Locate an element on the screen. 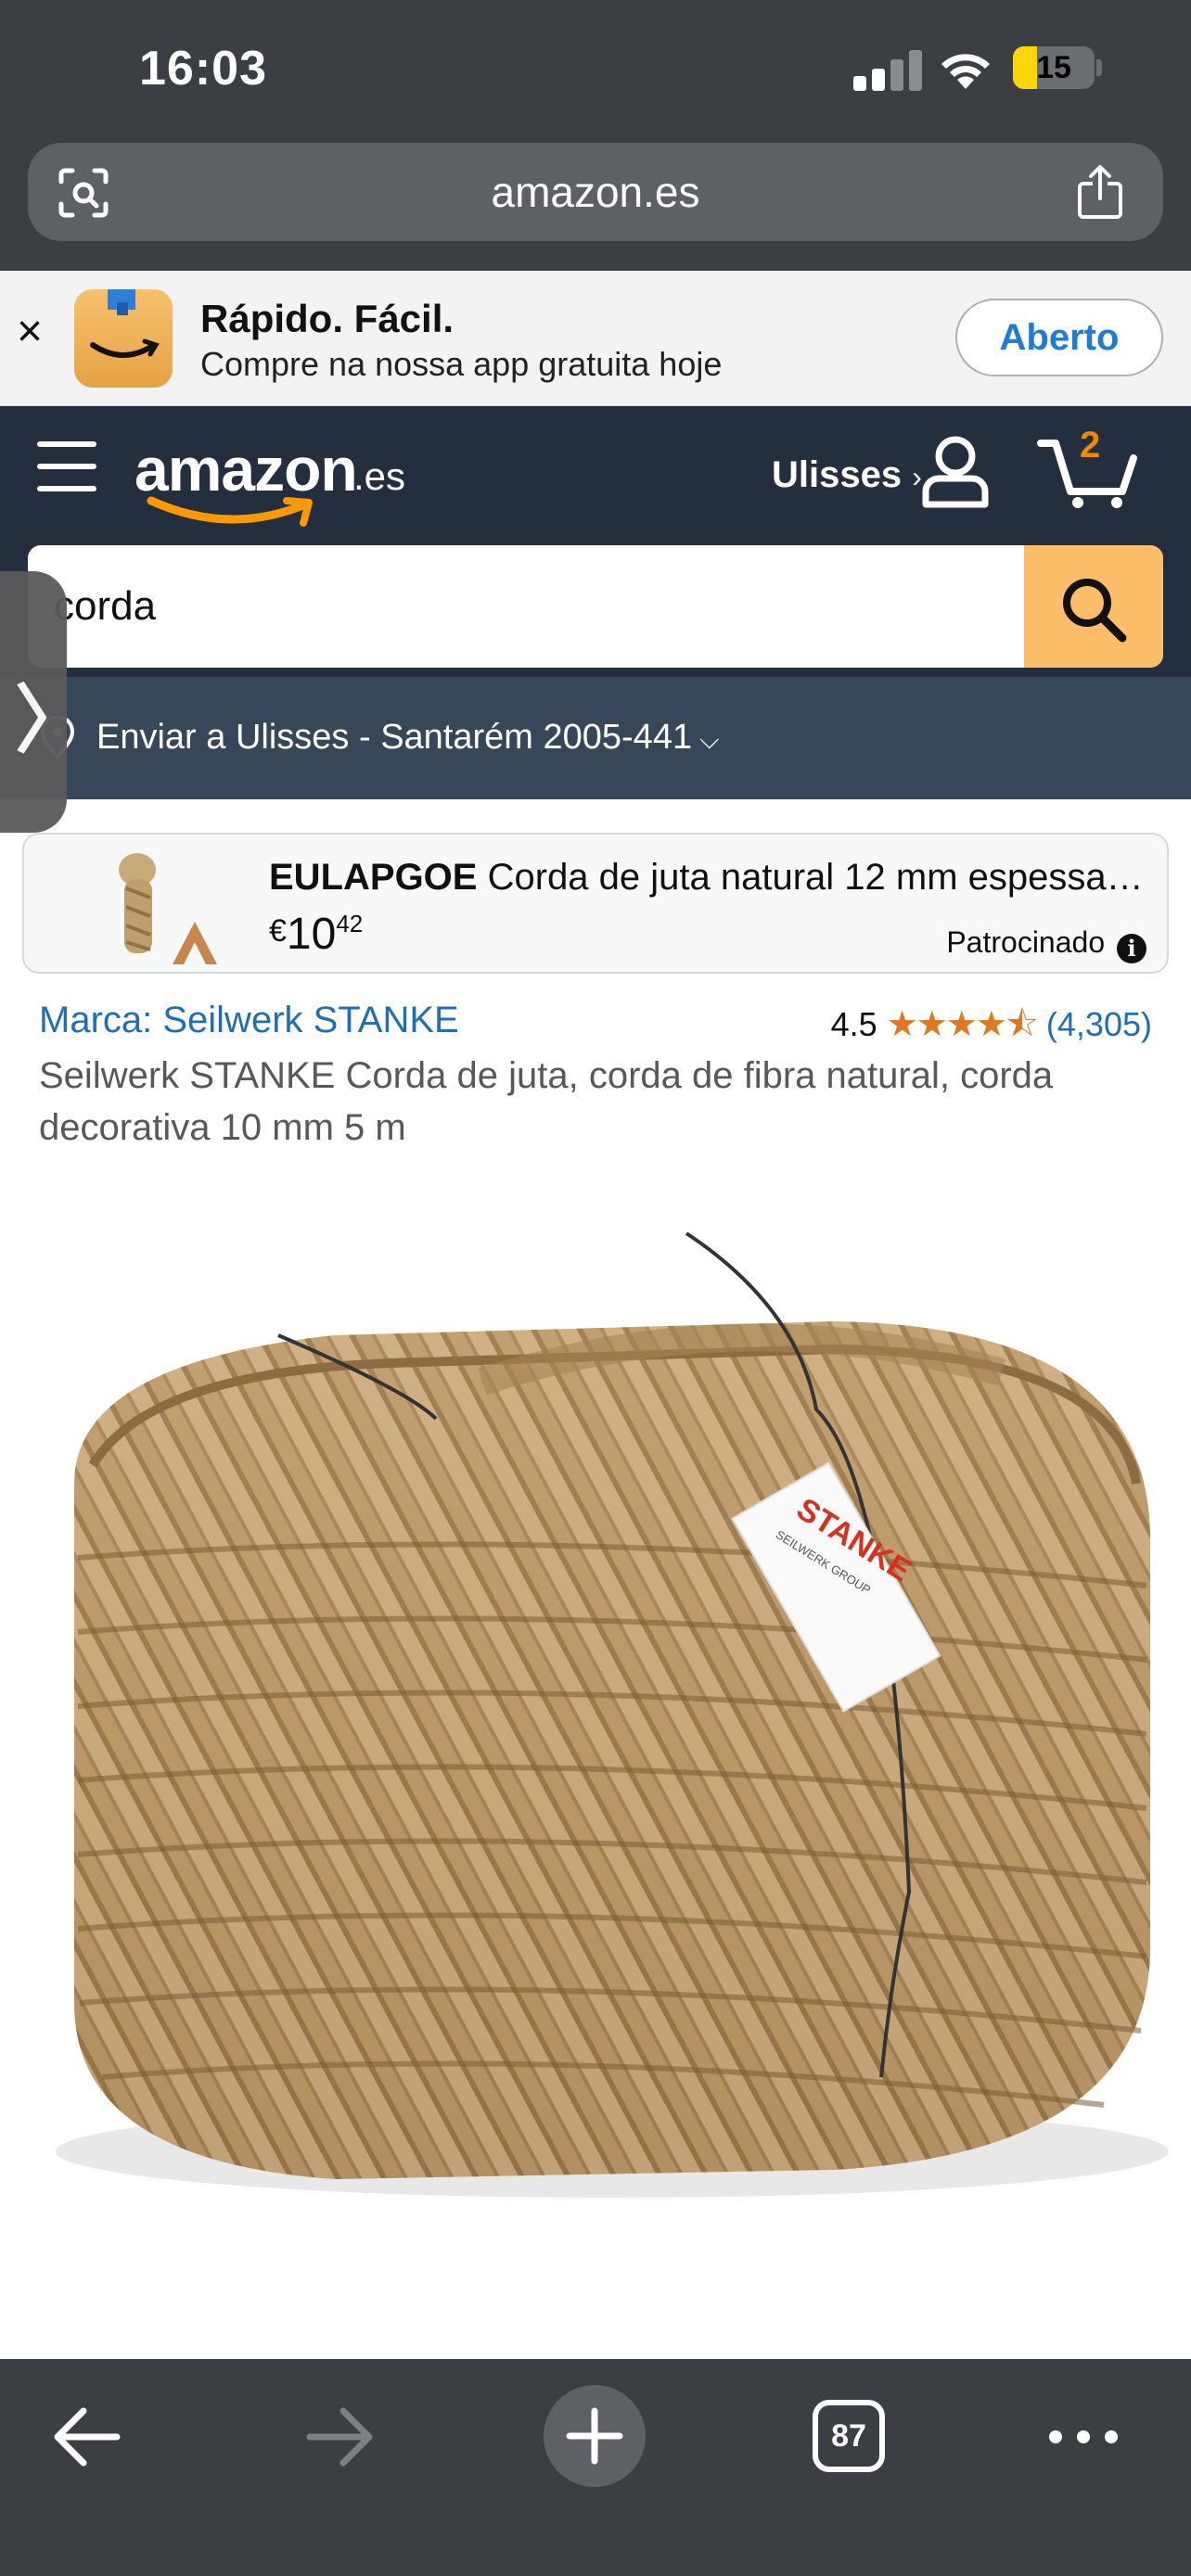 This screenshot has height=2576, width=1191. sponsored-price: €1042 is located at coordinates (316, 934).